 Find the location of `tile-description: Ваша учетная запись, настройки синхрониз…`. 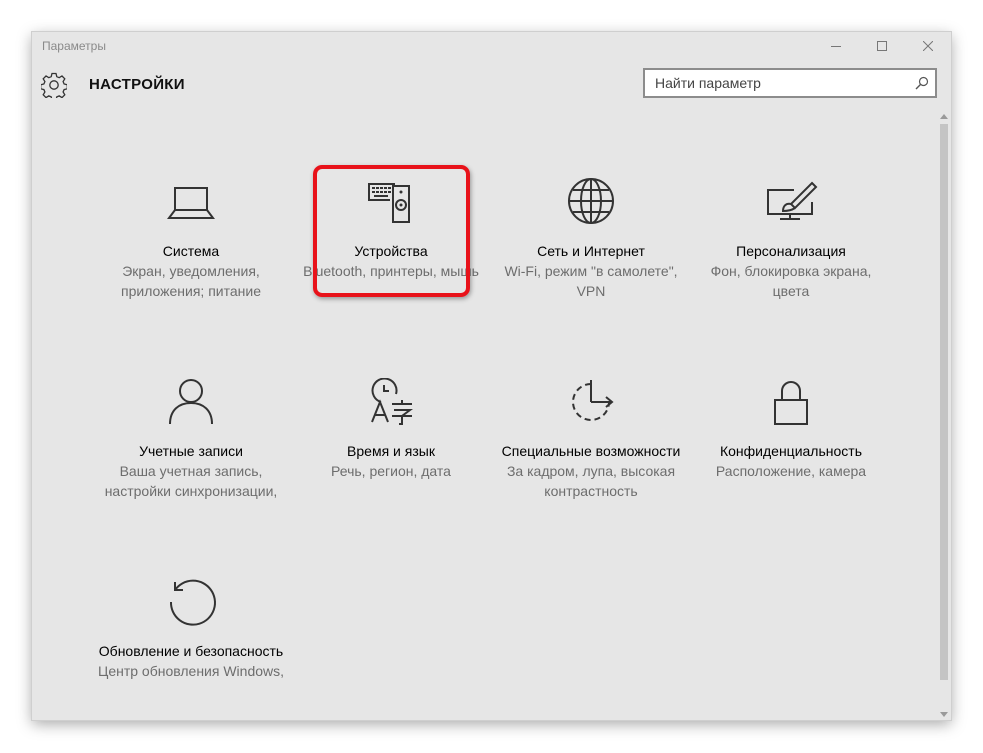

tile-description: Ваша учетная запись, настройки синхрониз… is located at coordinates (191, 481).